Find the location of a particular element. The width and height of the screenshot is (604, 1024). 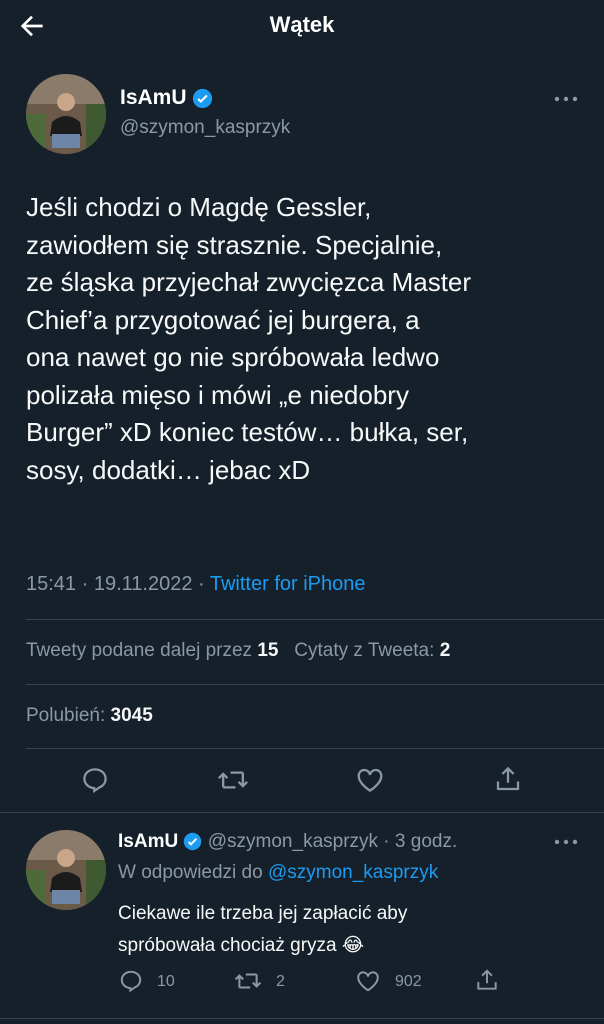

quotes-stat: Cytaty z Tweeta: 2 is located at coordinates (372, 650).